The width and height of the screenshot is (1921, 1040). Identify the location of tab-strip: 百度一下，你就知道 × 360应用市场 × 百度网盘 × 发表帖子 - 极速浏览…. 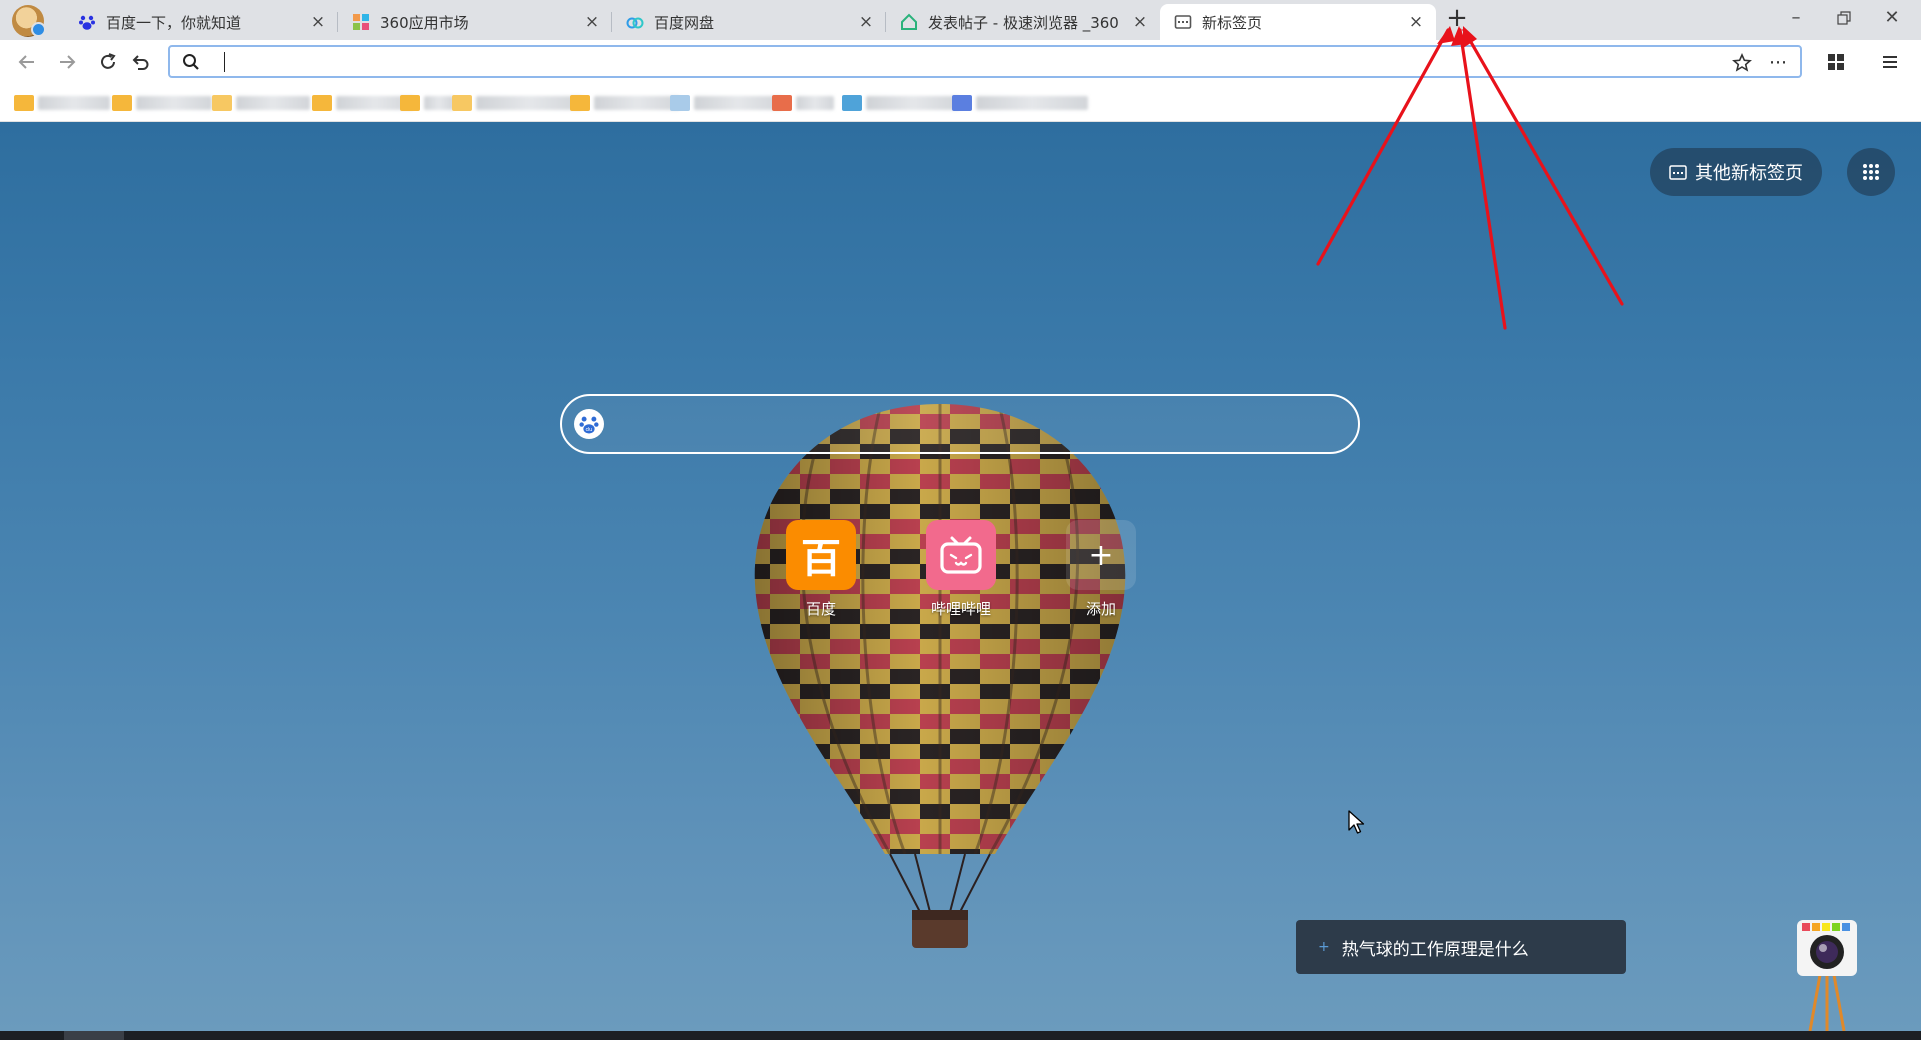
(960, 20).